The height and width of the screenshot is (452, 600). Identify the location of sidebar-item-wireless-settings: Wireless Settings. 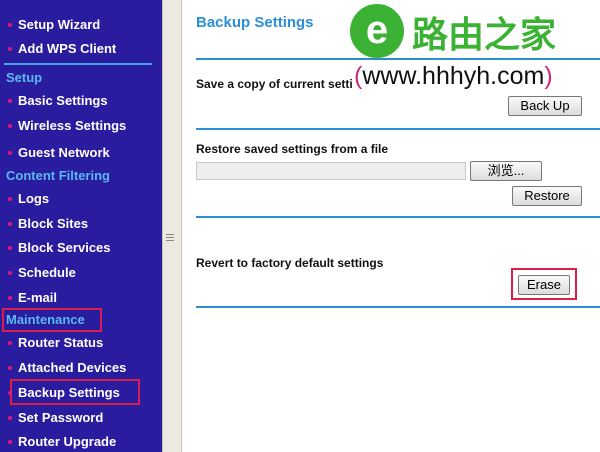
(63, 126).